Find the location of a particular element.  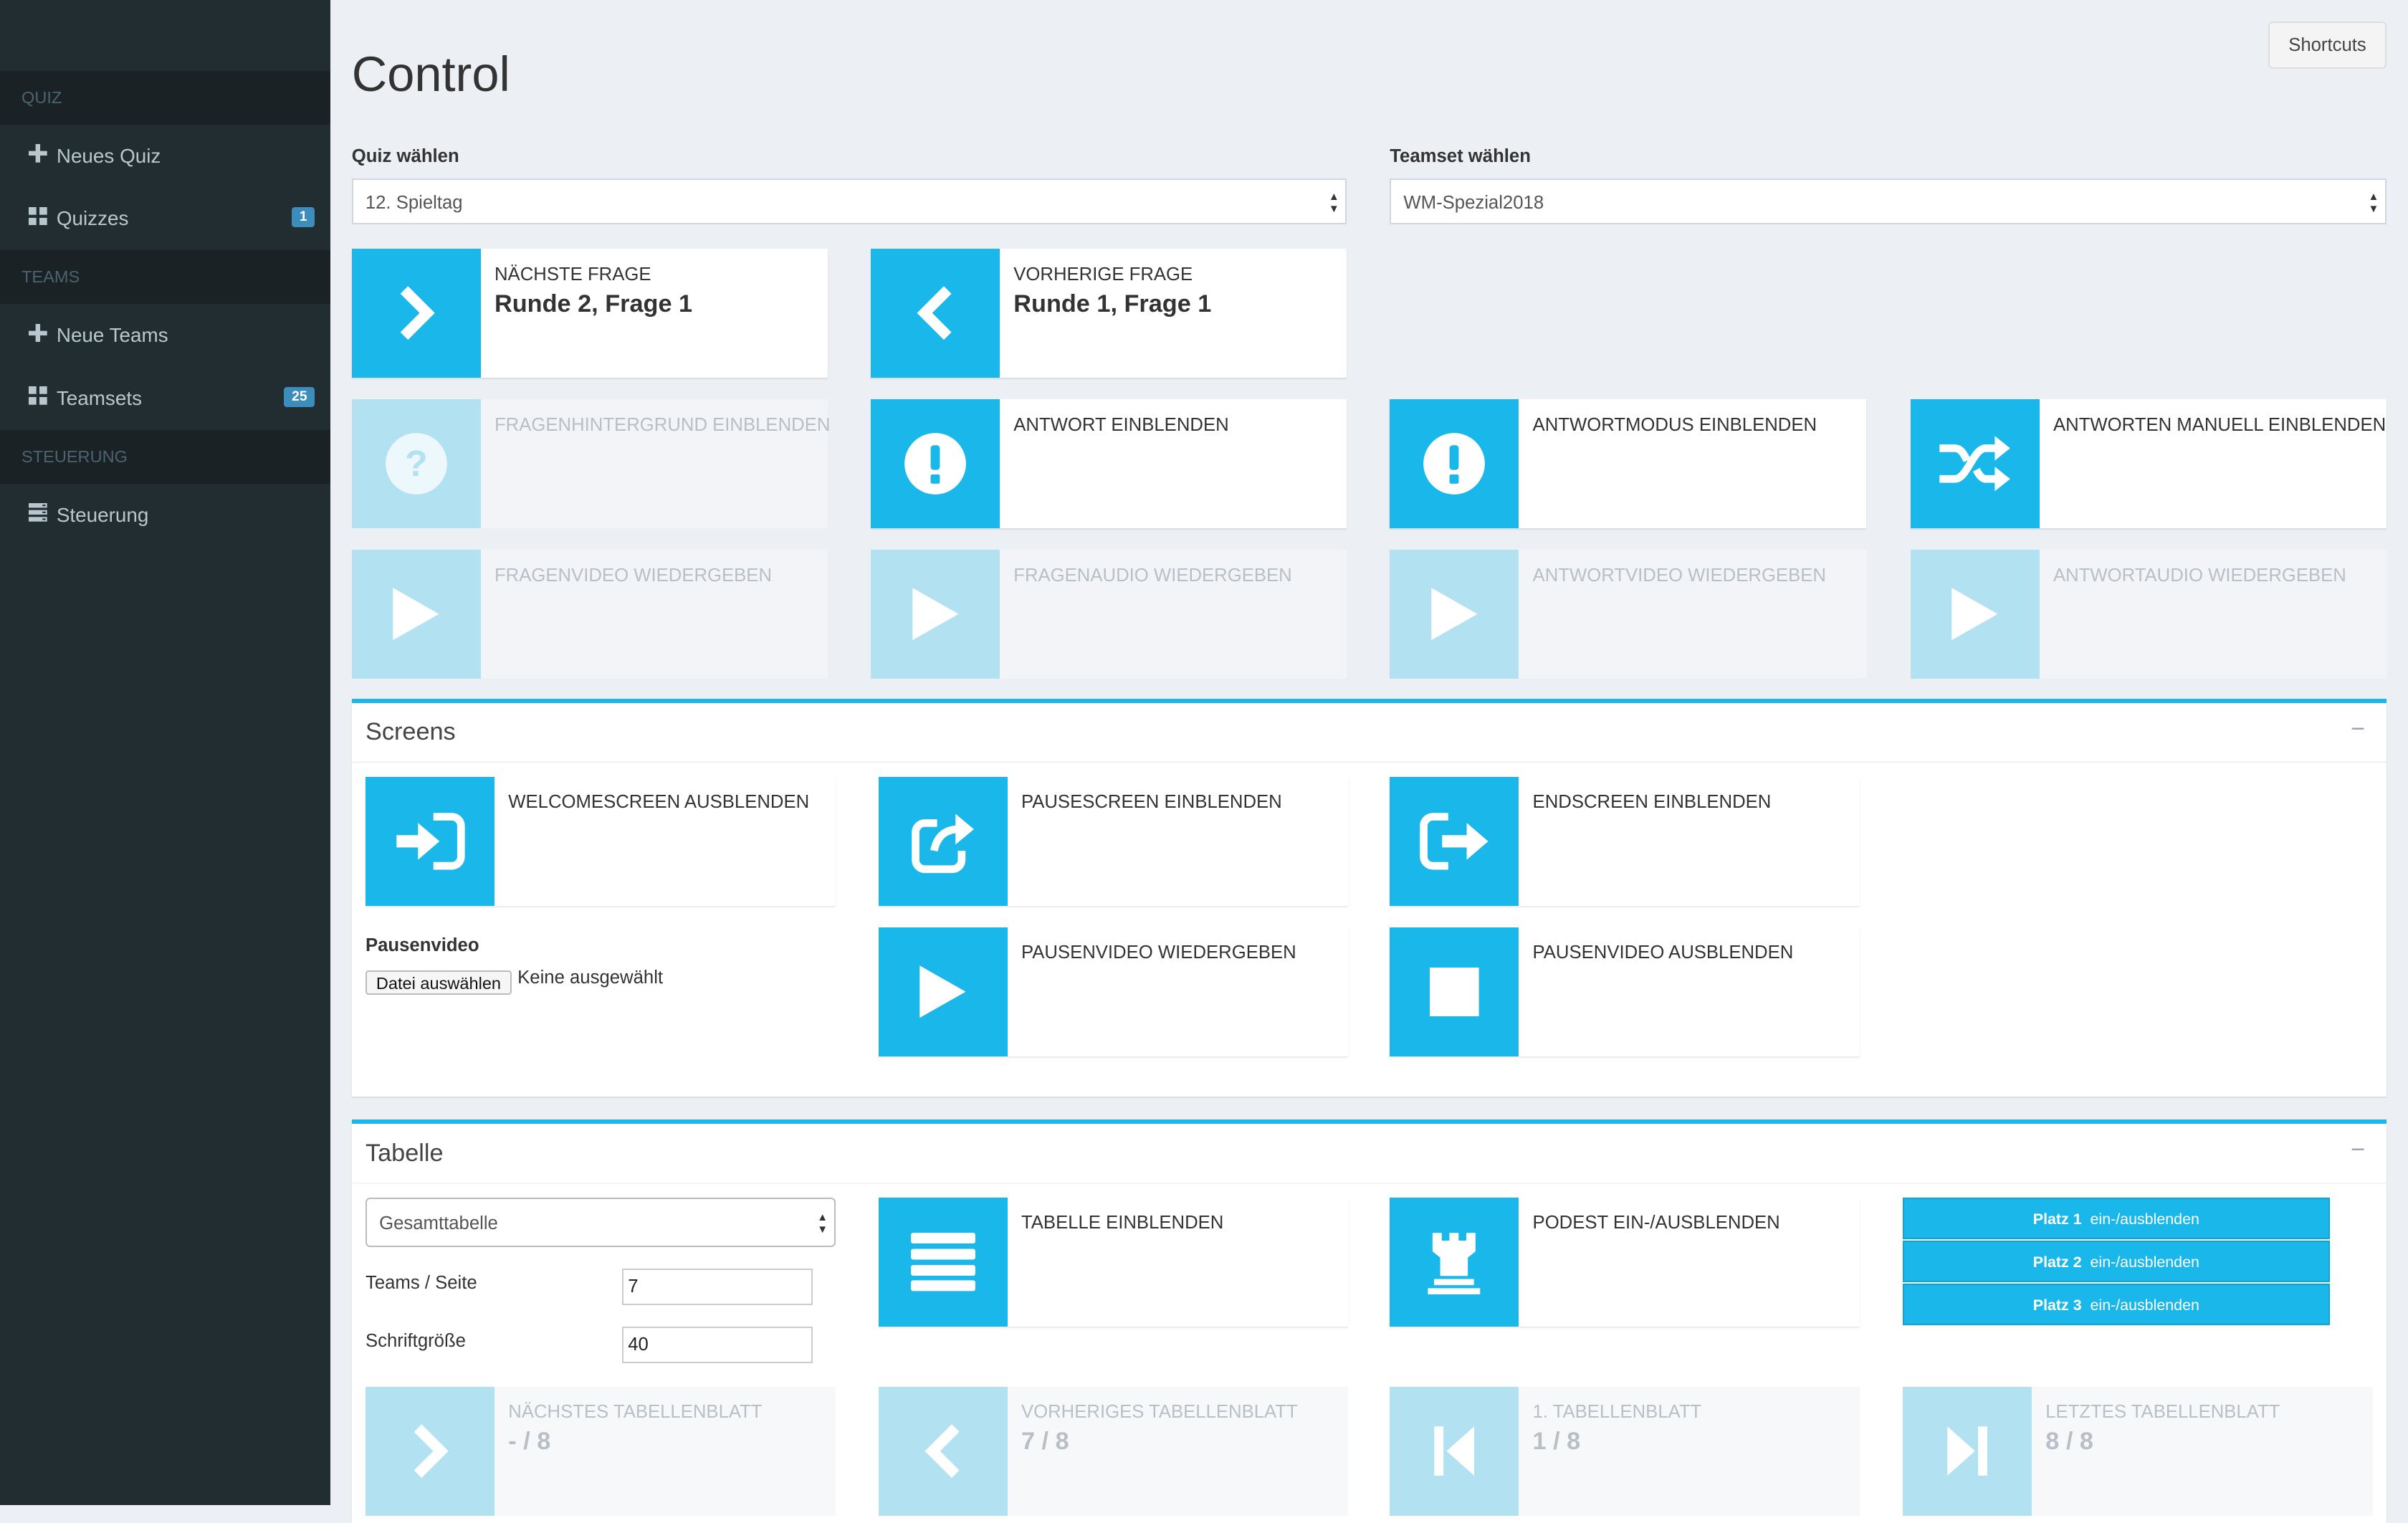

tabelle-einblenden-tile: Tabelle einblenden is located at coordinates (1113, 1262).